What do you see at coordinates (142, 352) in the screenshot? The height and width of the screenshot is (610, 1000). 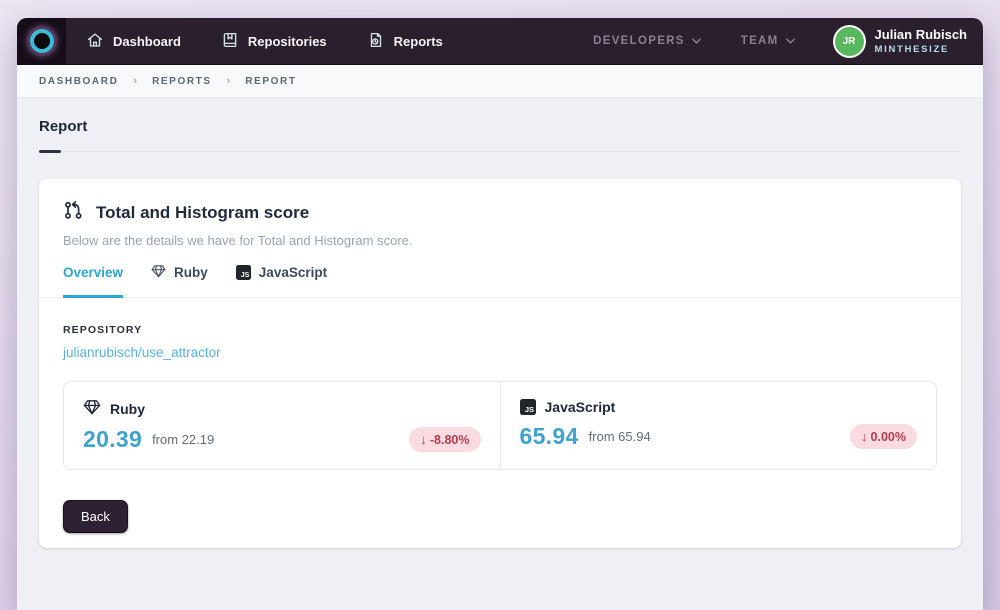 I see `repository-link: julianrubisch/use_attractor` at bounding box center [142, 352].